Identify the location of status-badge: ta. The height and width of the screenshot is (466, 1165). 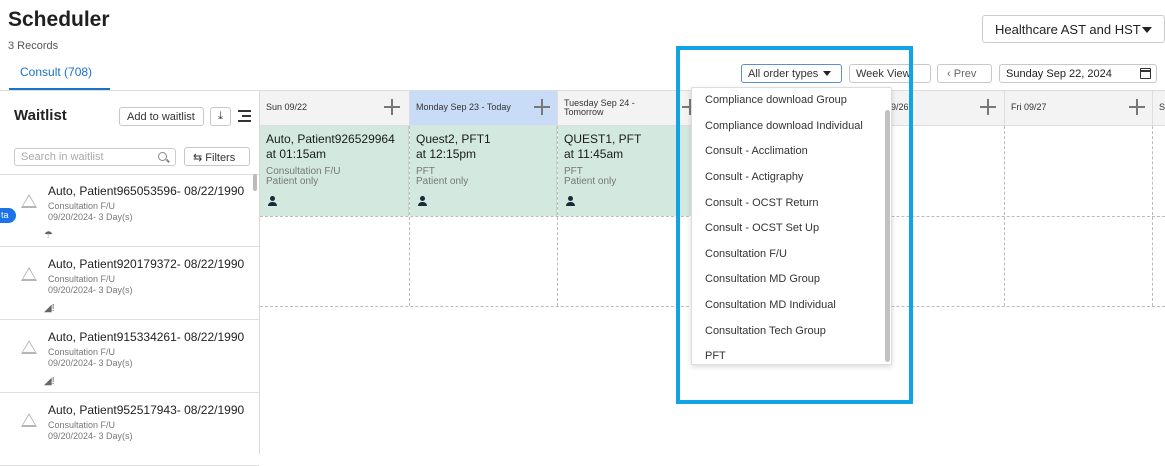
(8, 215).